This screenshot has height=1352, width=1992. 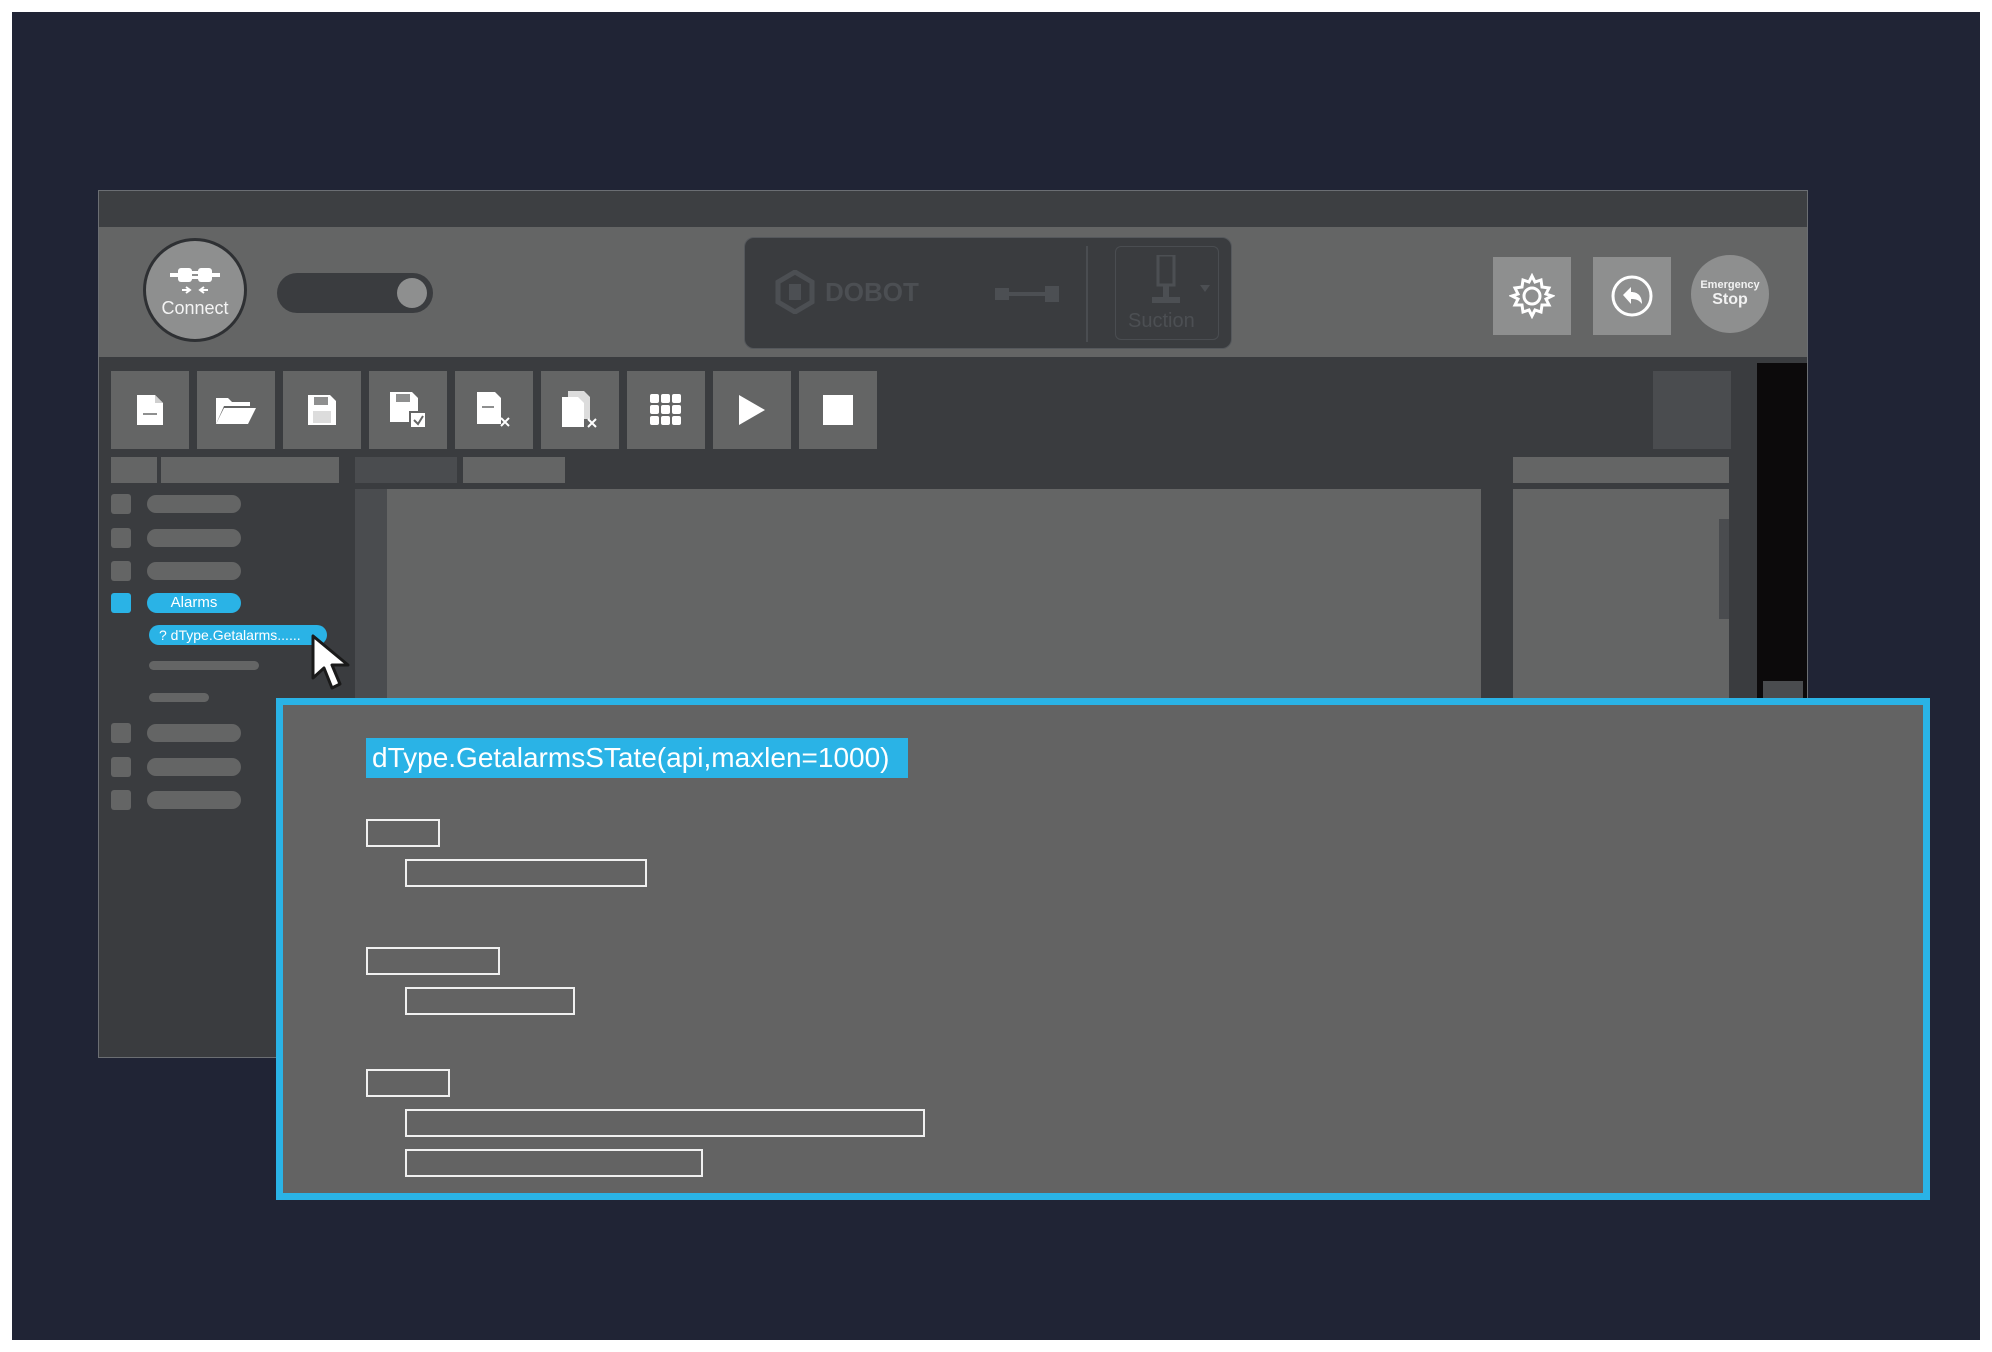 I want to click on tool-name: Suction, so click(x=1161, y=321).